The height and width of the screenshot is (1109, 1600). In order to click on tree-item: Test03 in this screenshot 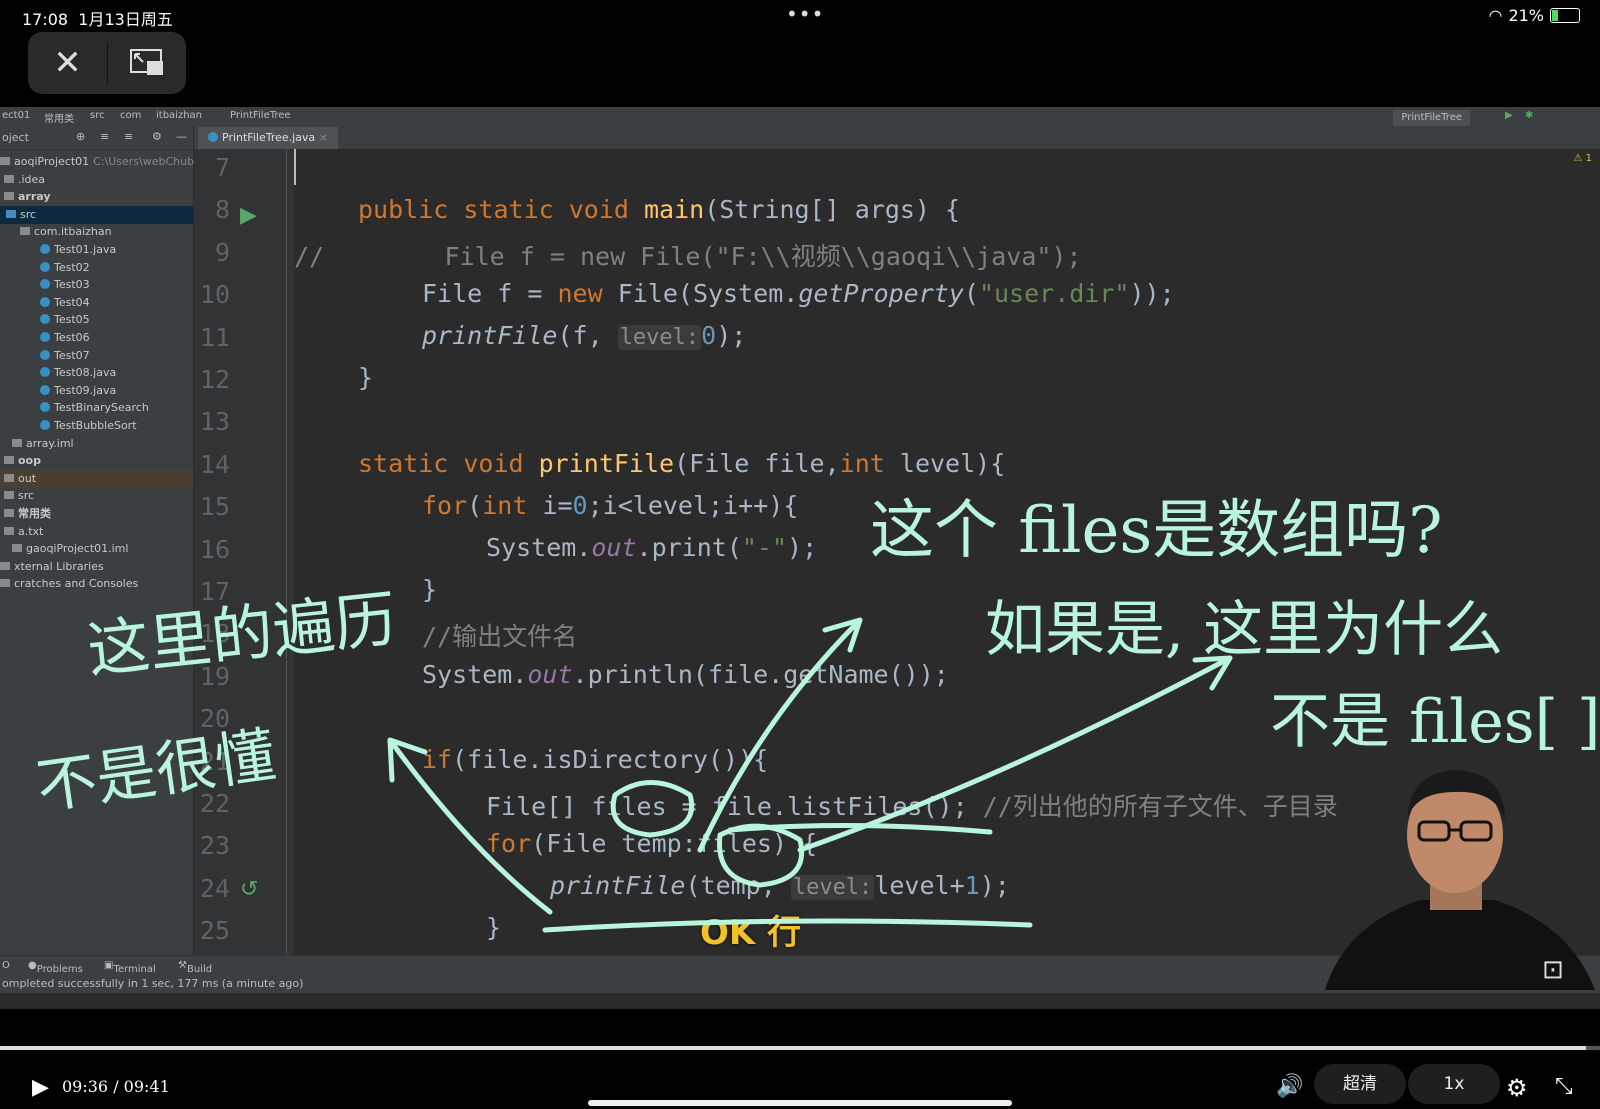, I will do `click(96, 285)`.